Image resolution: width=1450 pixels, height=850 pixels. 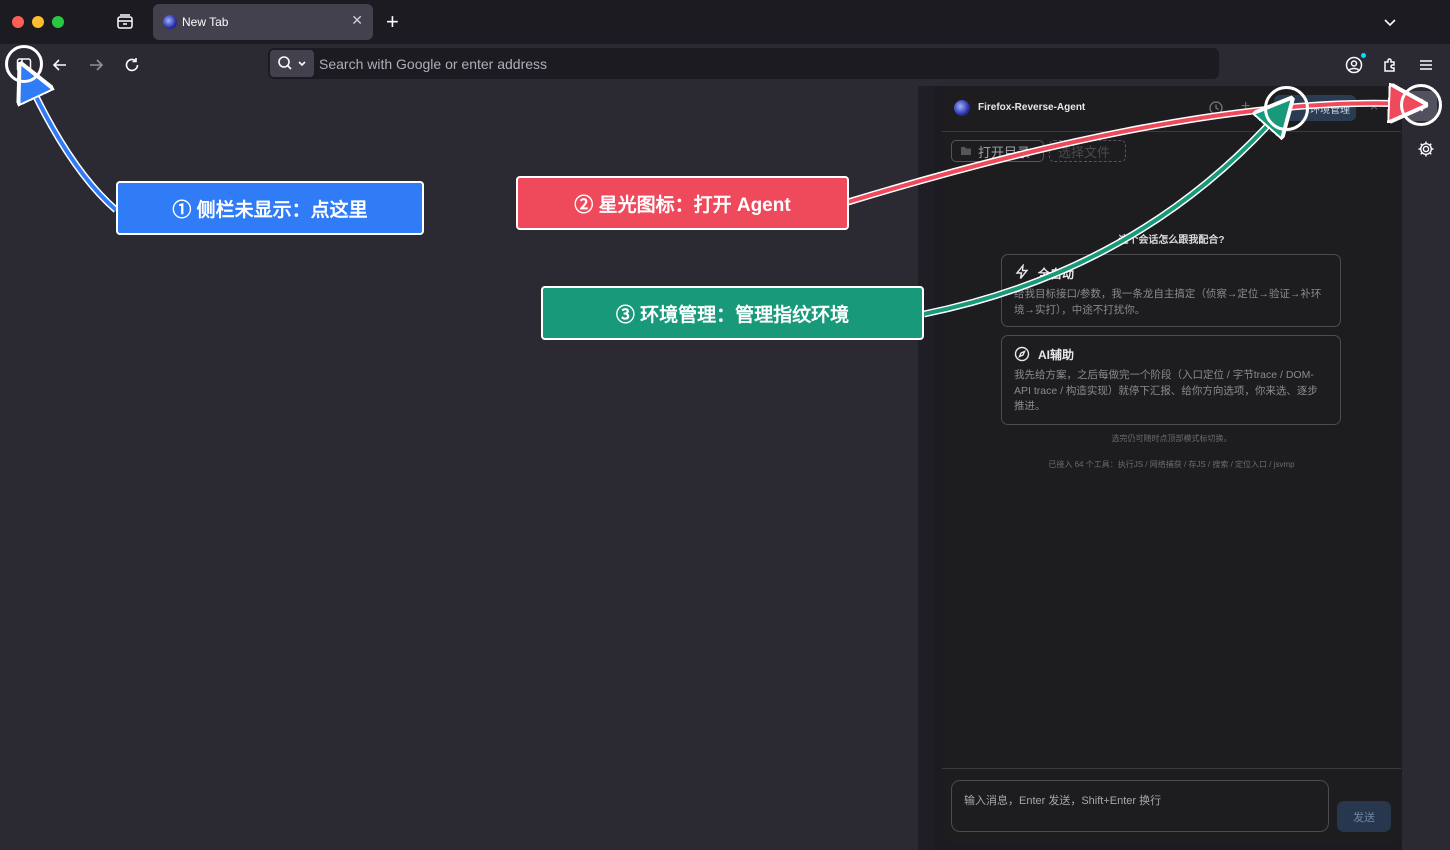 I want to click on callout-sidebar: ① 侧栏未显示：点这里, so click(x=270, y=208).